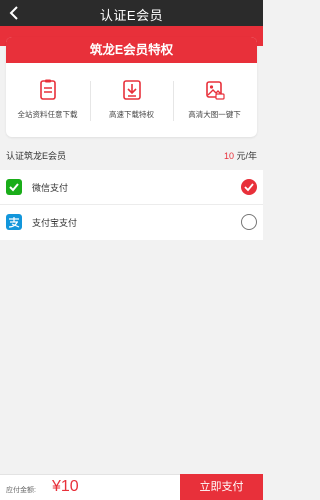  Describe the element at coordinates (245, 156) in the screenshot. I see `price-unit: 元/年` at that location.